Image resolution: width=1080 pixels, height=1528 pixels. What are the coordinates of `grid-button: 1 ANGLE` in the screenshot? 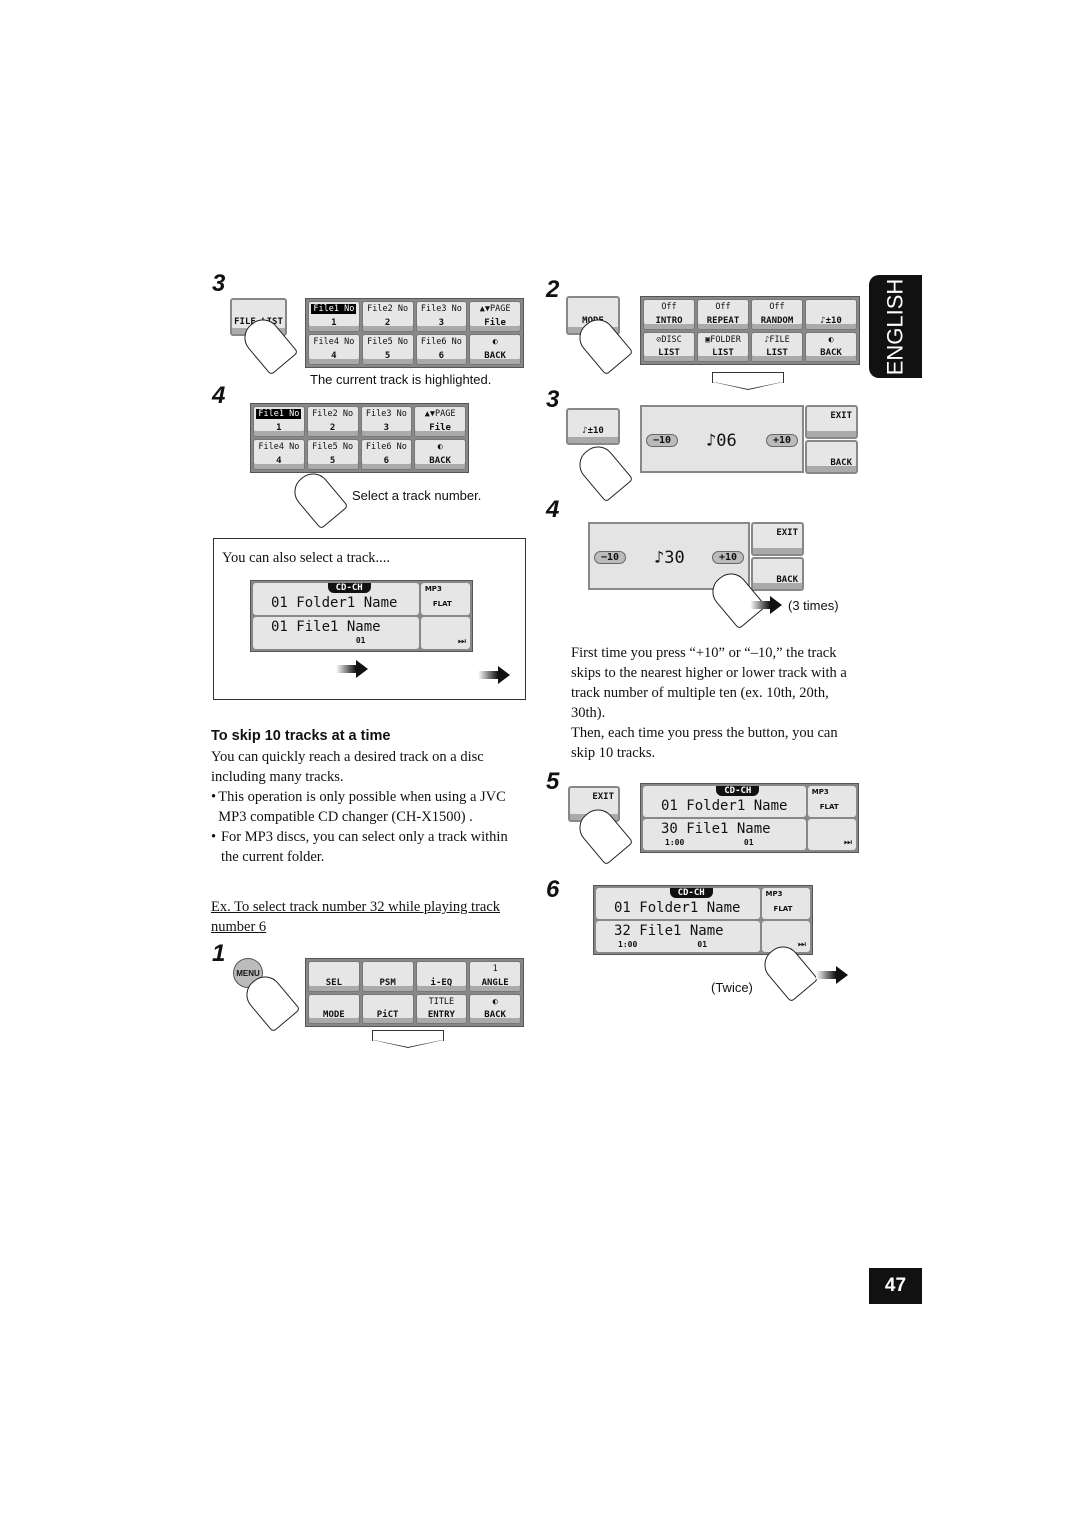 It's located at (495, 976).